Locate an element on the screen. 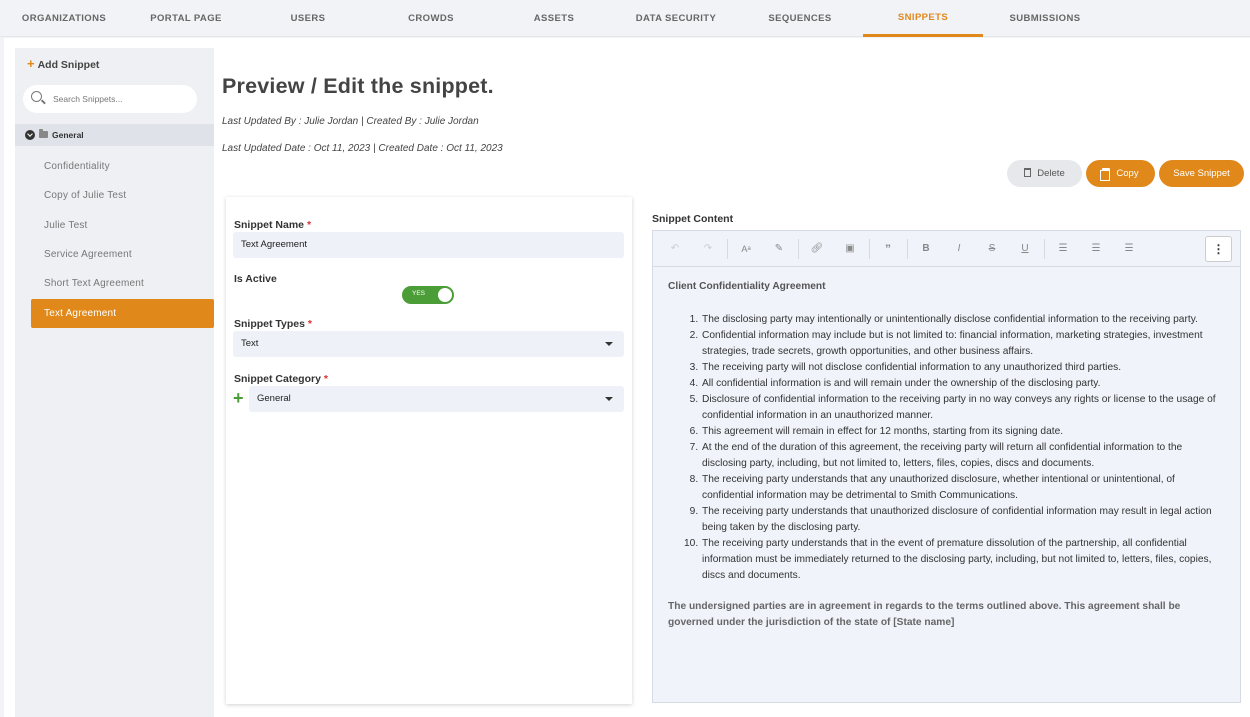 The width and height of the screenshot is (1250, 717). snippet-category-value: General is located at coordinates (274, 398).